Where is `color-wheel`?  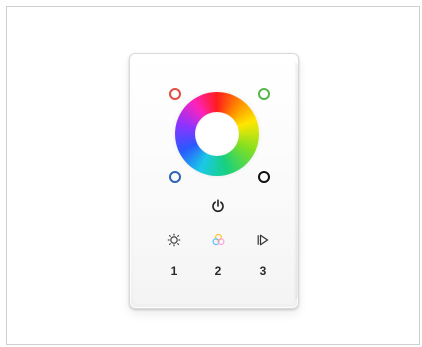 color-wheel is located at coordinates (217, 134).